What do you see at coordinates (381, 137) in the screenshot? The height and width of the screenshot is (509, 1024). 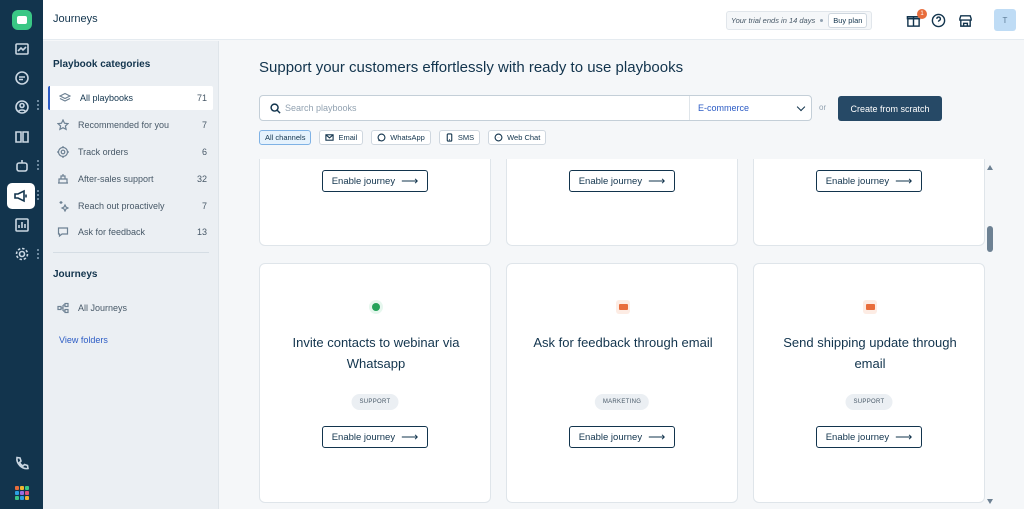 I see `whatsapp-icon` at bounding box center [381, 137].